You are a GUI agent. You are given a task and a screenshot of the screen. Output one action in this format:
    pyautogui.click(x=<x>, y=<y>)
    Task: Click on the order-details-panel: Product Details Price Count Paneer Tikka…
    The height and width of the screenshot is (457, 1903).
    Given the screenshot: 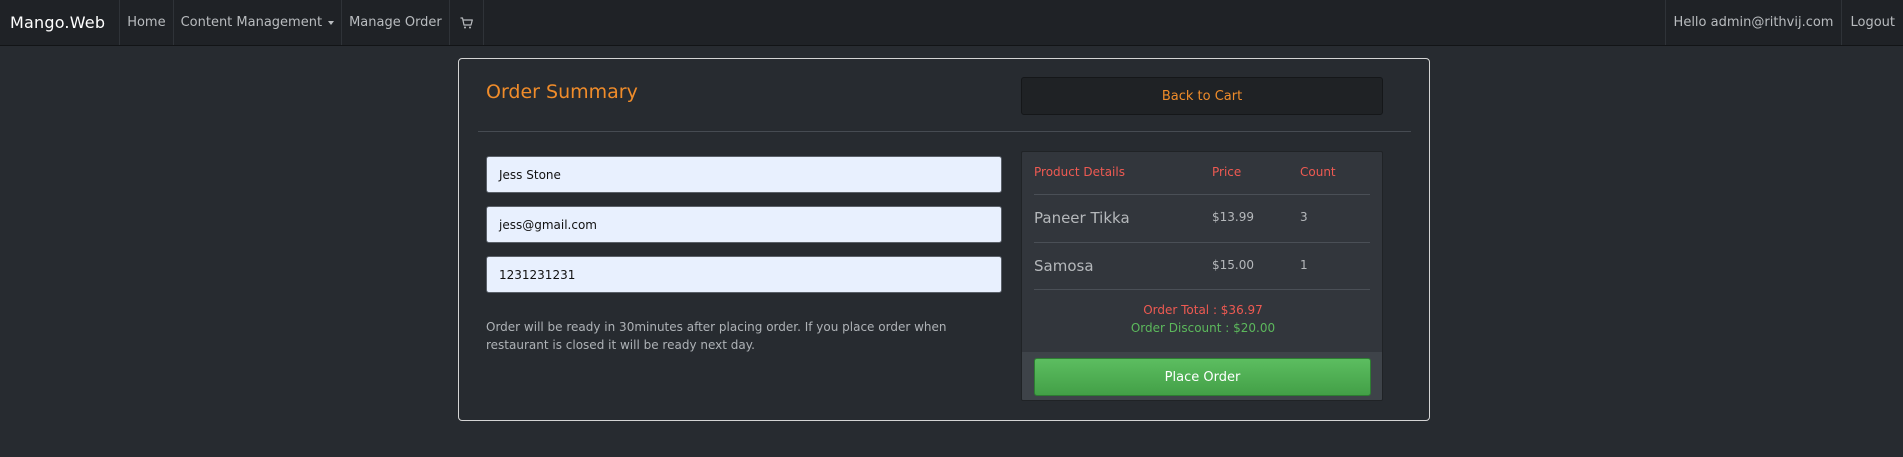 What is the action you would take?
    pyautogui.click(x=1202, y=276)
    